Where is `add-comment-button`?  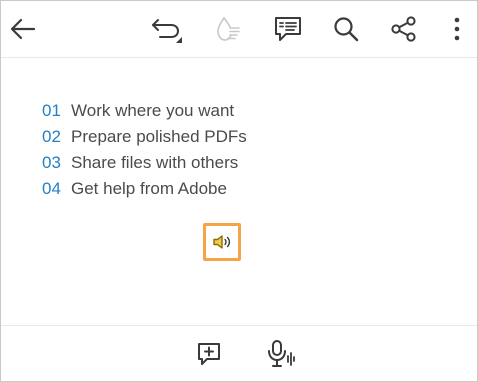
add-comment-button is located at coordinates (209, 354).